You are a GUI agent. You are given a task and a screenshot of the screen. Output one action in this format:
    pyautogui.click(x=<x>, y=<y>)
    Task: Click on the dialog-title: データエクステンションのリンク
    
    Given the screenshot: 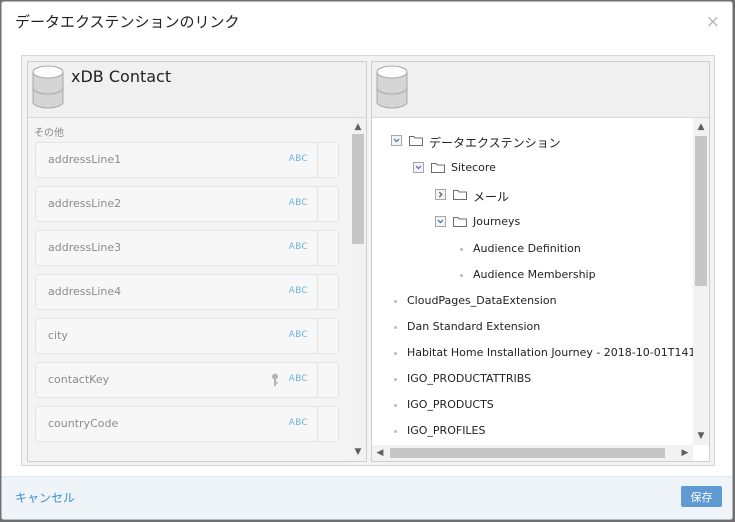 What is the action you would take?
    pyautogui.click(x=127, y=22)
    